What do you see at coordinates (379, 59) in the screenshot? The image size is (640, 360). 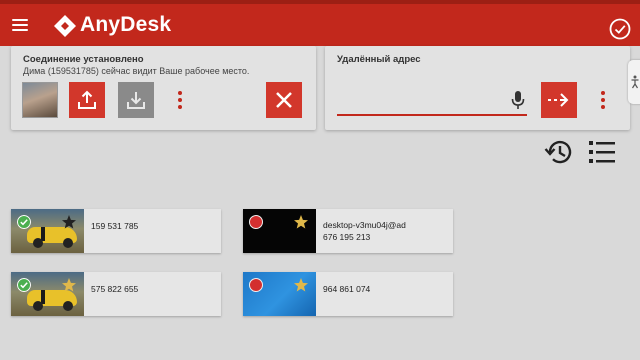 I see `remote-address-title: Удалённый адрес` at bounding box center [379, 59].